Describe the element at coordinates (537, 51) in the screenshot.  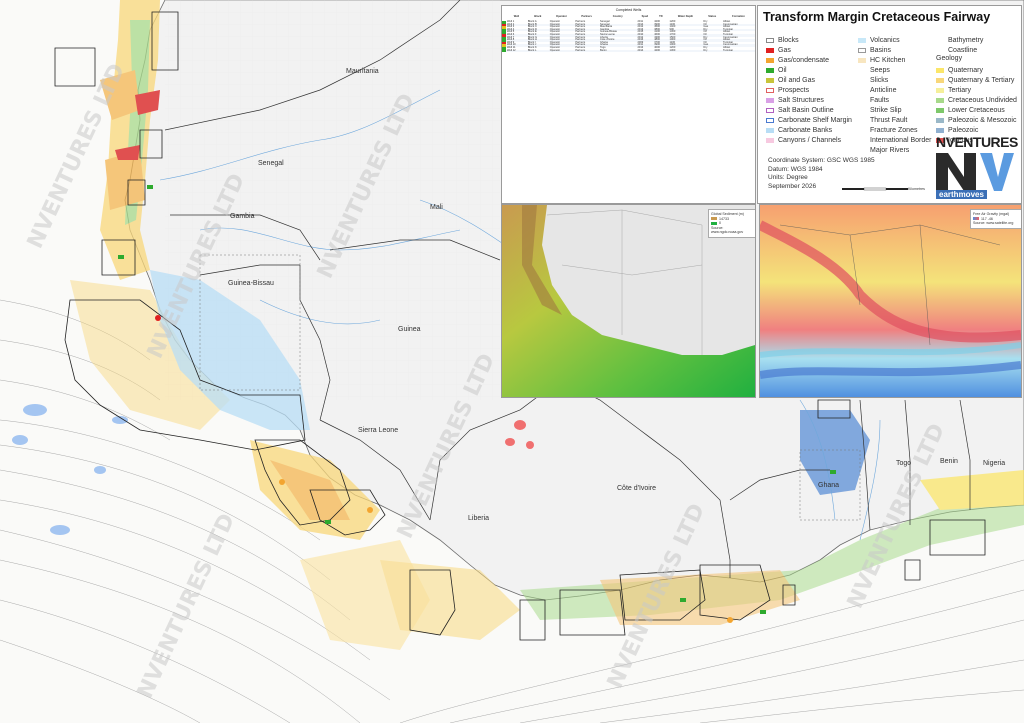
I see `table-cell: Block L` at that location.